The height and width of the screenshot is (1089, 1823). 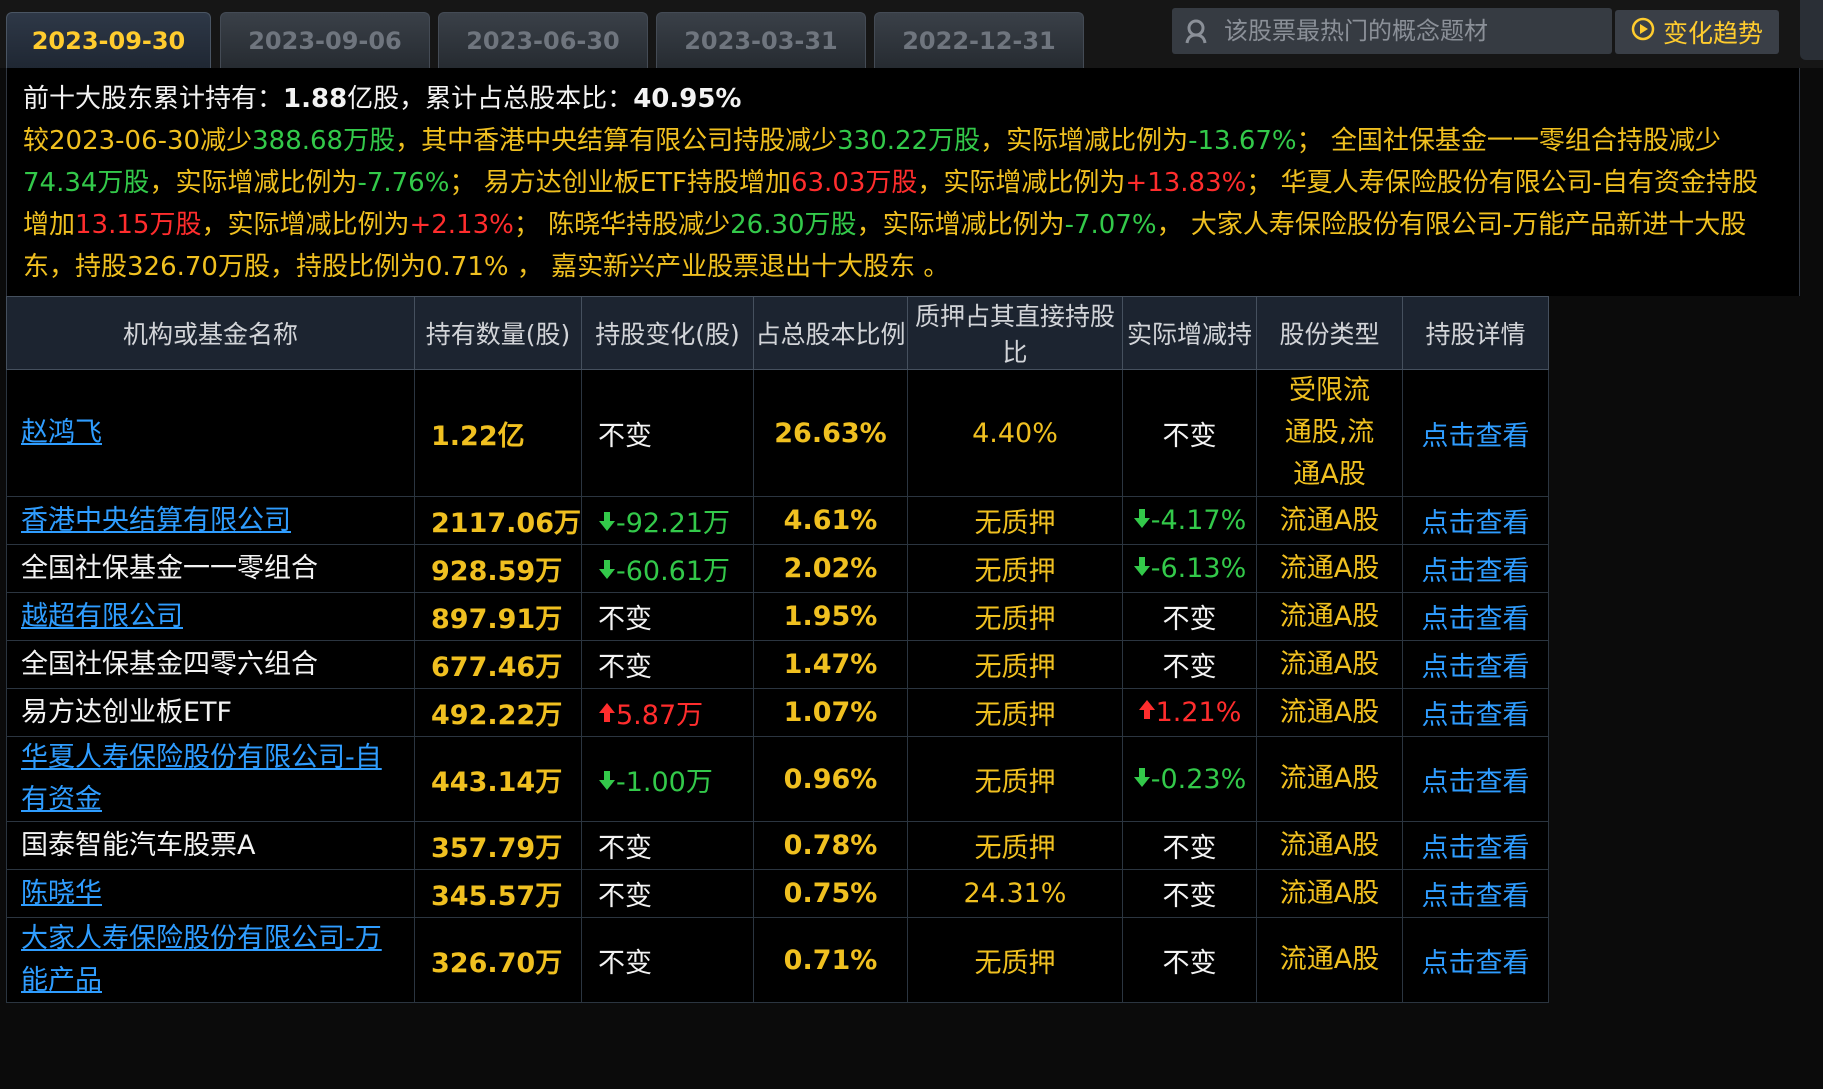 I want to click on tab-2023-09-06: 2023-09-06, so click(x=325, y=40).